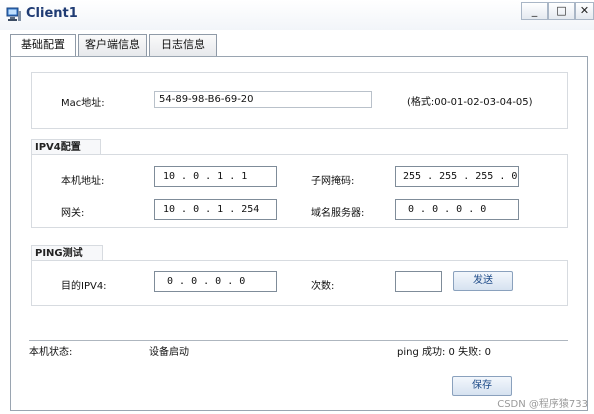 The height and width of the screenshot is (414, 594). Describe the element at coordinates (333, 181) in the screenshot. I see `subnet-mask-label: 子网掩码:` at that location.